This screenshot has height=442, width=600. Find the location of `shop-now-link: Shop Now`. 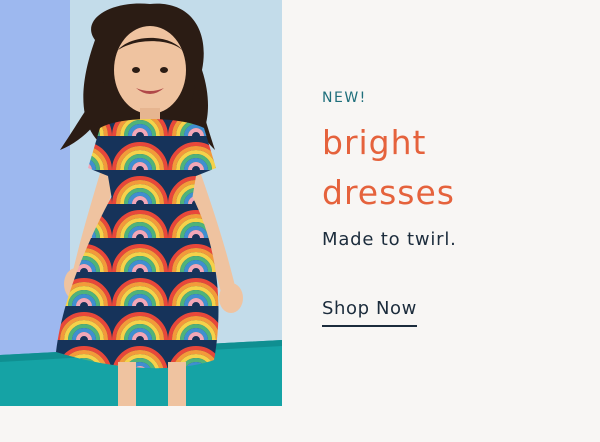

shop-now-link: Shop Now is located at coordinates (369, 311).